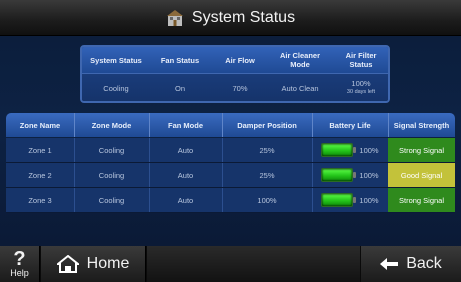  What do you see at coordinates (361, 83) in the screenshot?
I see `air-filter-percent: 100%` at bounding box center [361, 83].